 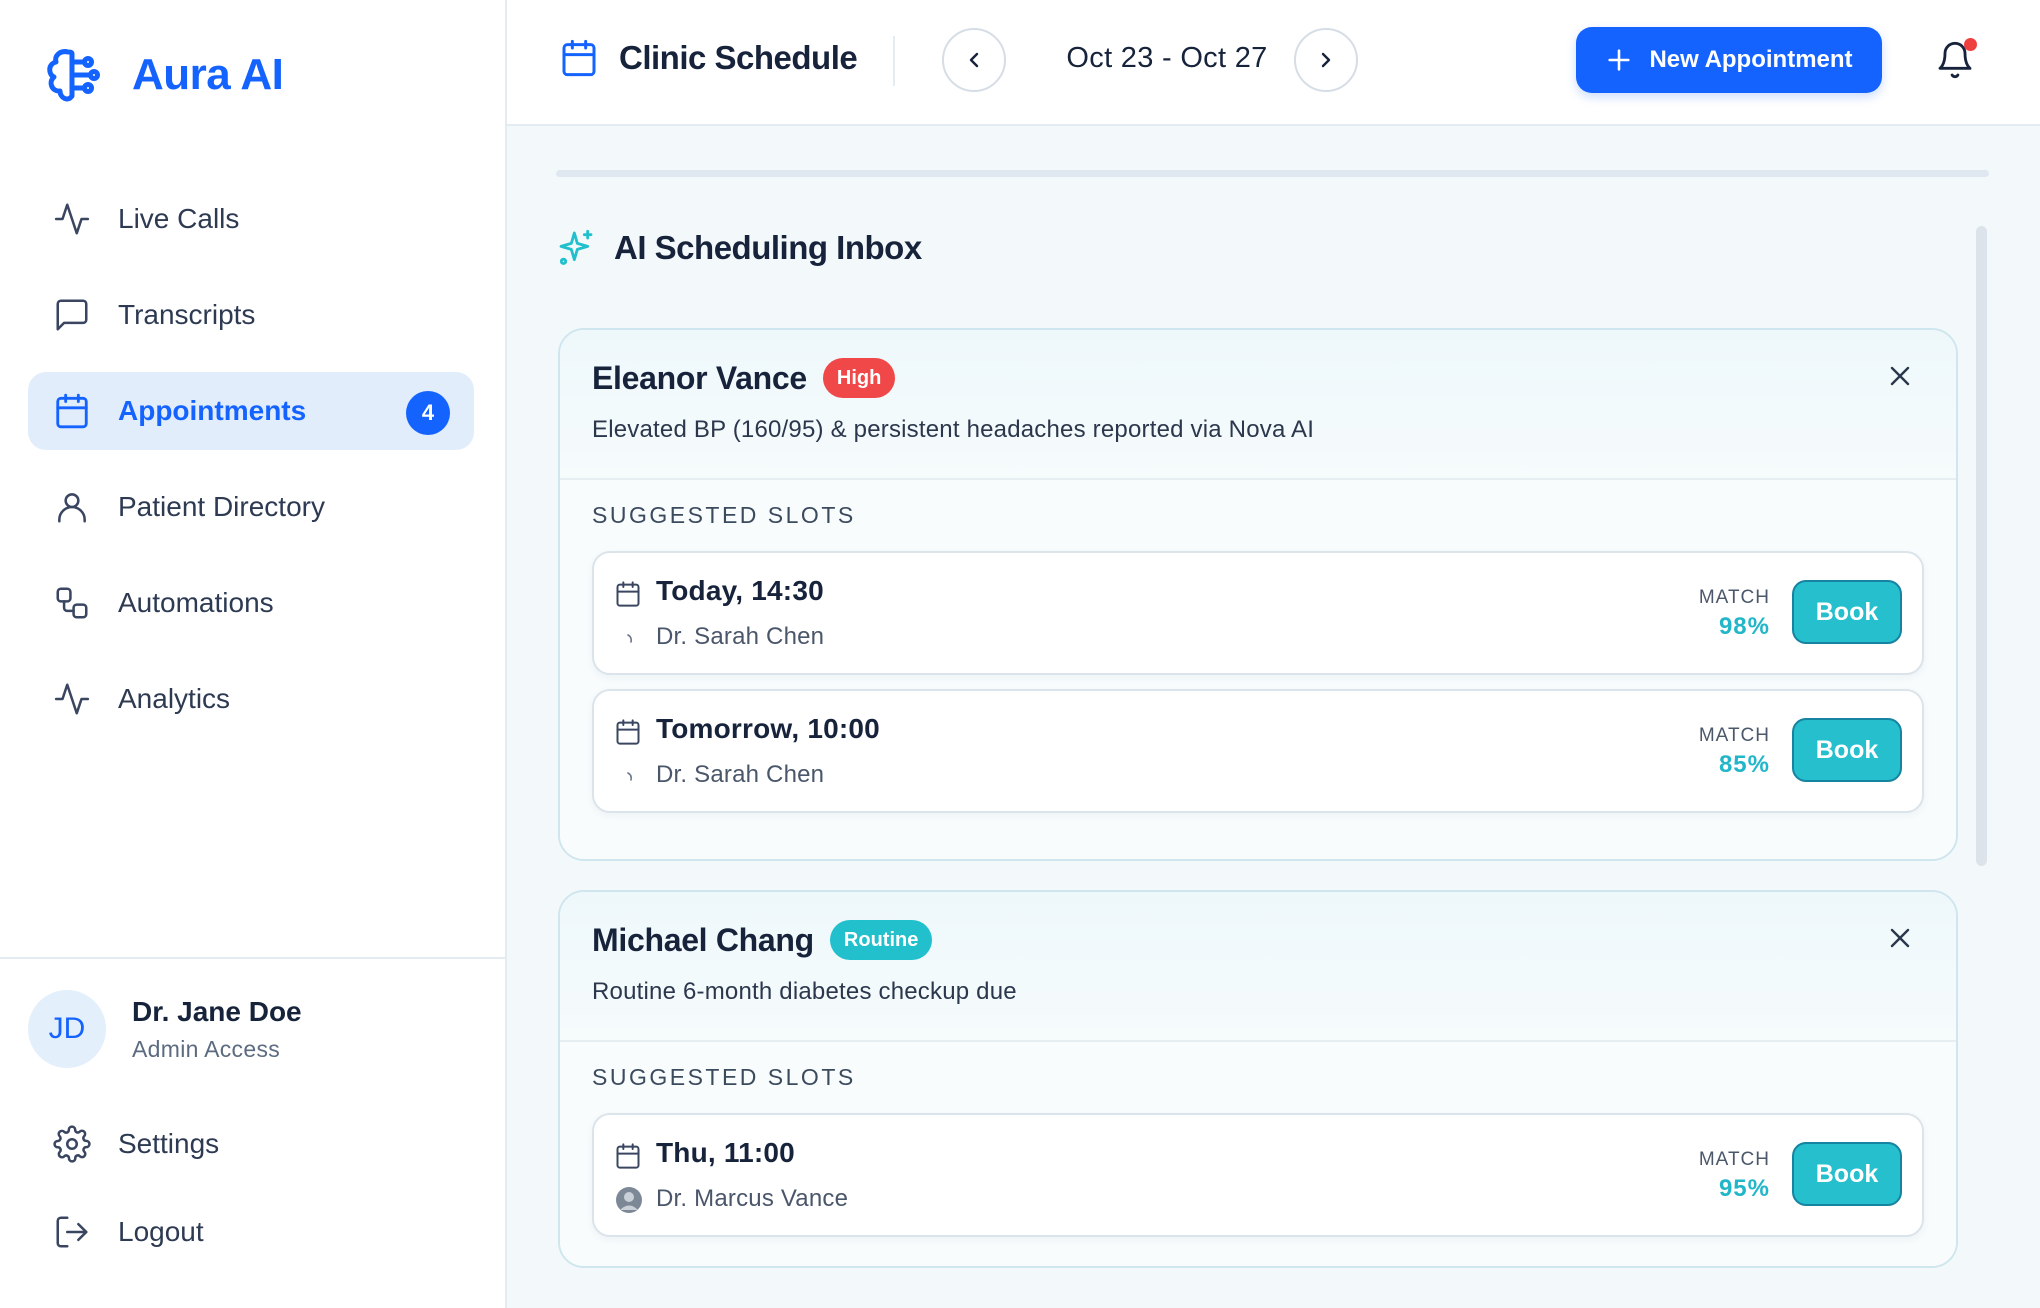 What do you see at coordinates (576, 248) in the screenshot?
I see `sparkles-icon` at bounding box center [576, 248].